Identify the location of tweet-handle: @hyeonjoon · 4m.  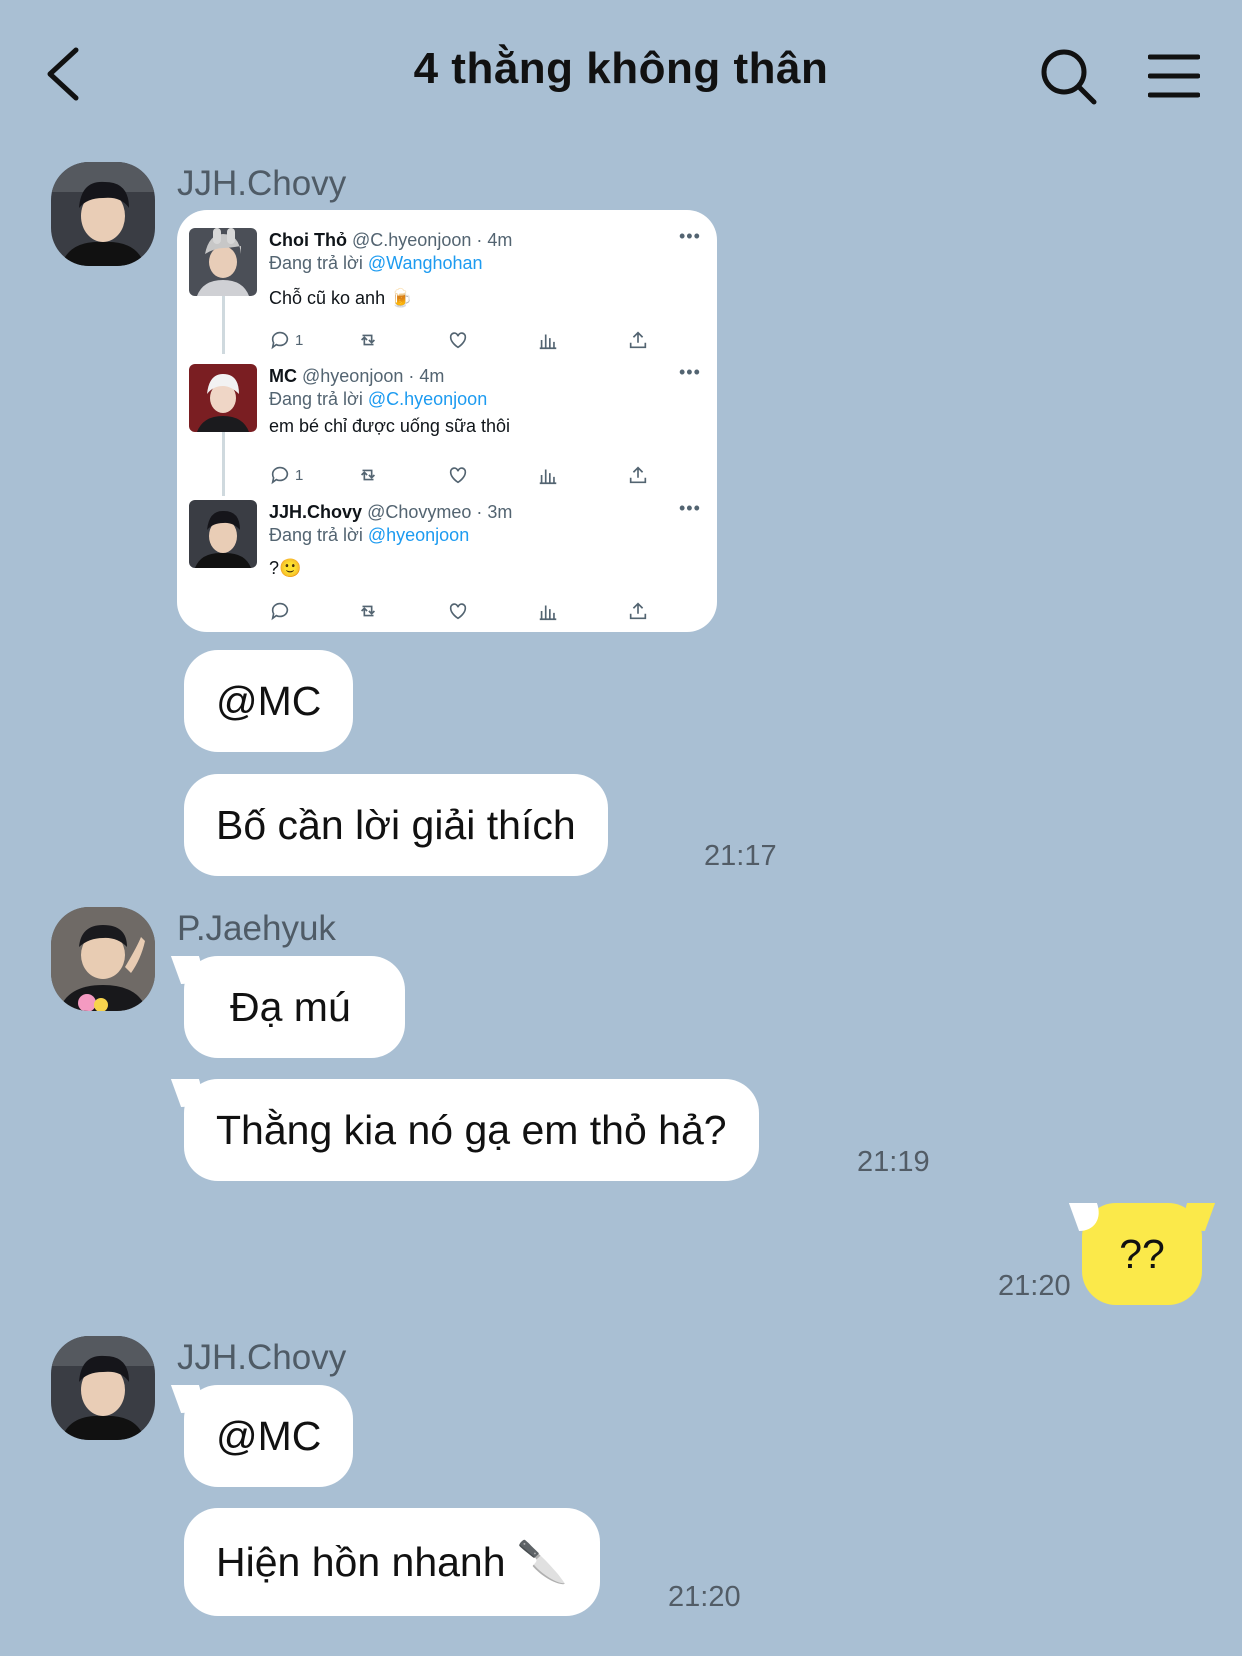
(373, 376).